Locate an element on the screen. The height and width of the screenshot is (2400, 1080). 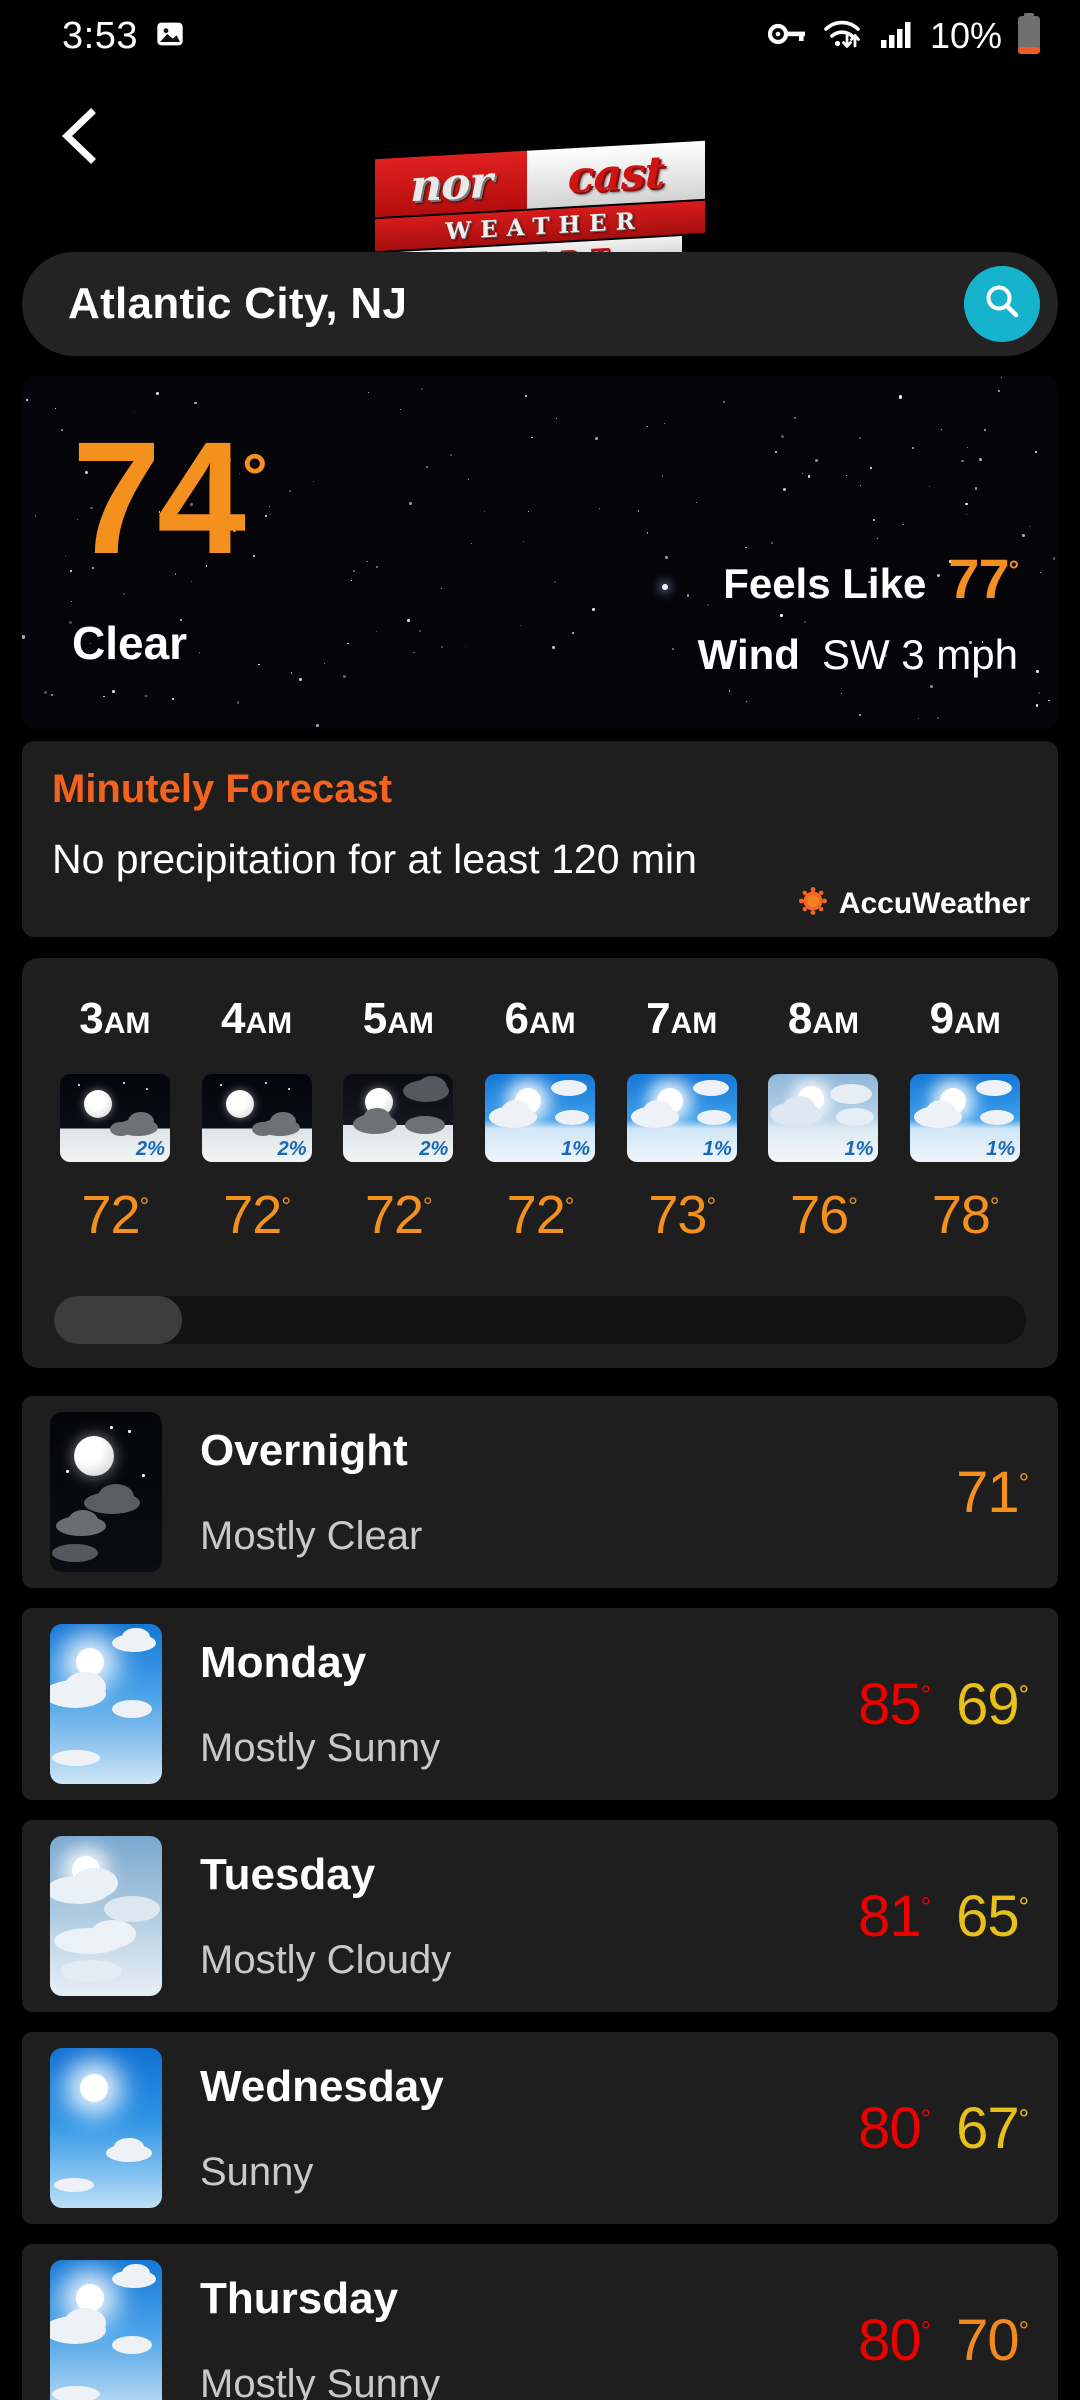
daily-forecast-row: Wednesday Sunny 80° 67° is located at coordinates (540, 2128).